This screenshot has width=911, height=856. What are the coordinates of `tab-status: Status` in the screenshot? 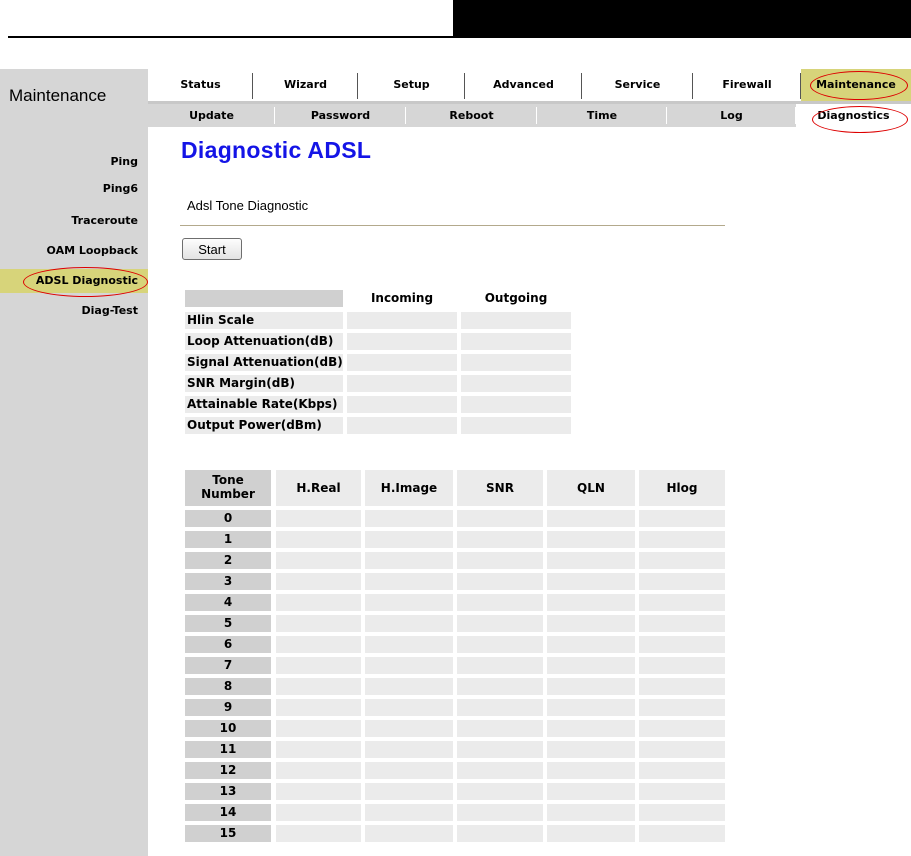 It's located at (200, 85).